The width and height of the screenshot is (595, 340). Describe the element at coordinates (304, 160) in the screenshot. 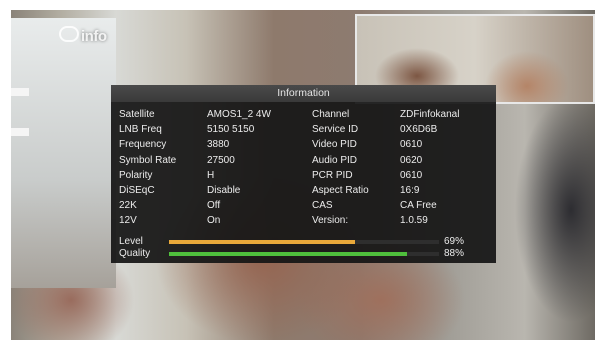

I see `info-row: Symbol Rate 27500 Audio PID 0620` at that location.